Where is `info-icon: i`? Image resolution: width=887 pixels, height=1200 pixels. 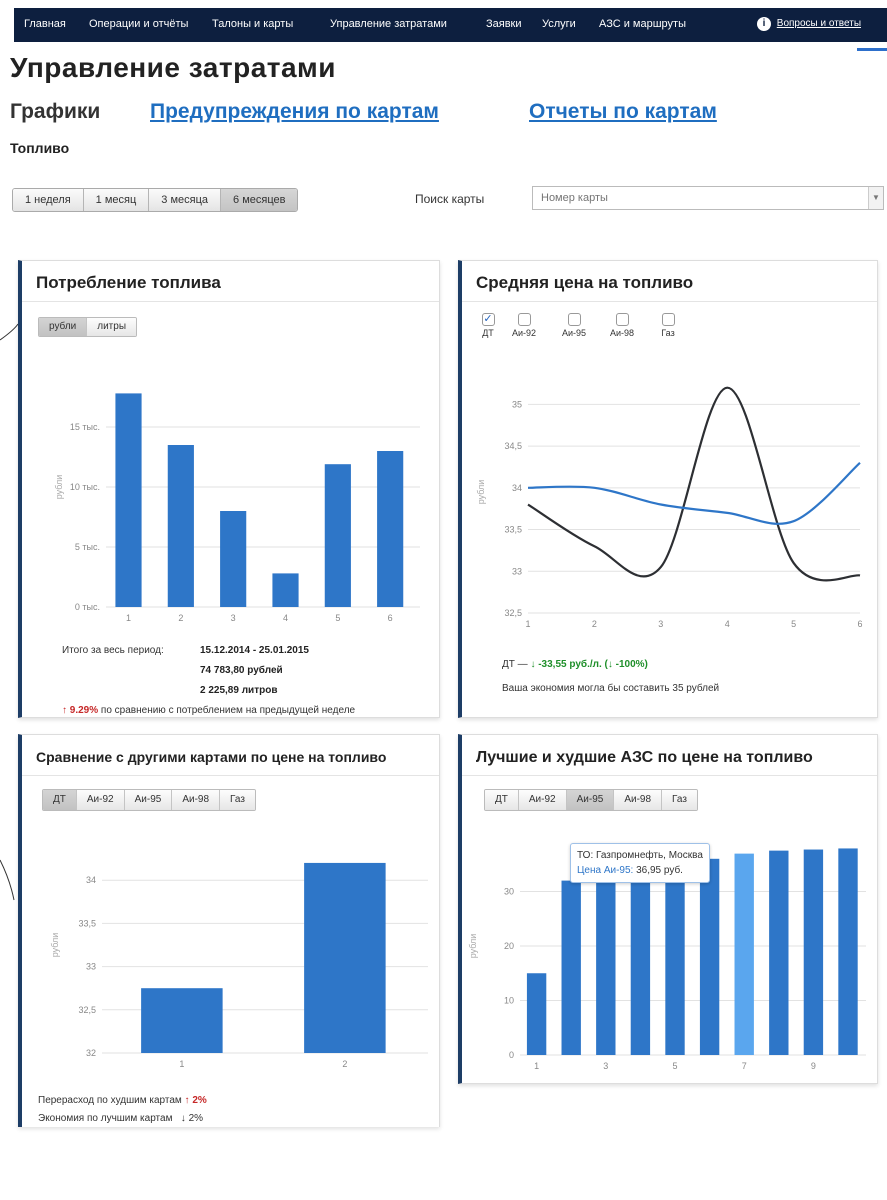 info-icon: i is located at coordinates (764, 24).